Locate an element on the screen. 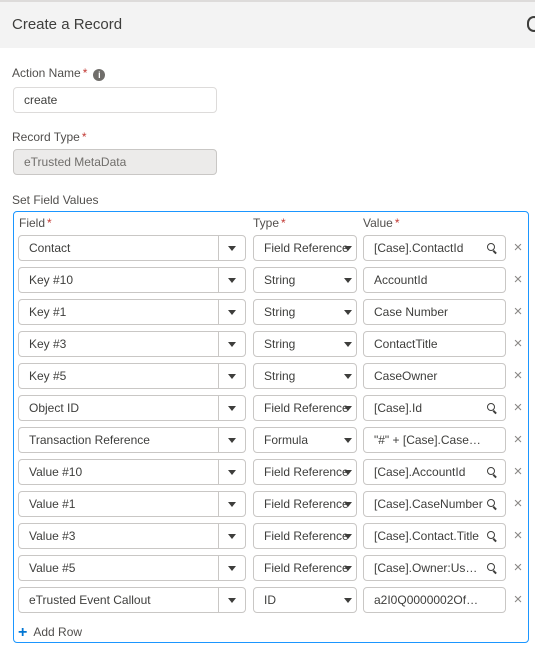 Image resolution: width=535 pixels, height=645 pixels. collapse-icon is located at coordinates (531, 24).